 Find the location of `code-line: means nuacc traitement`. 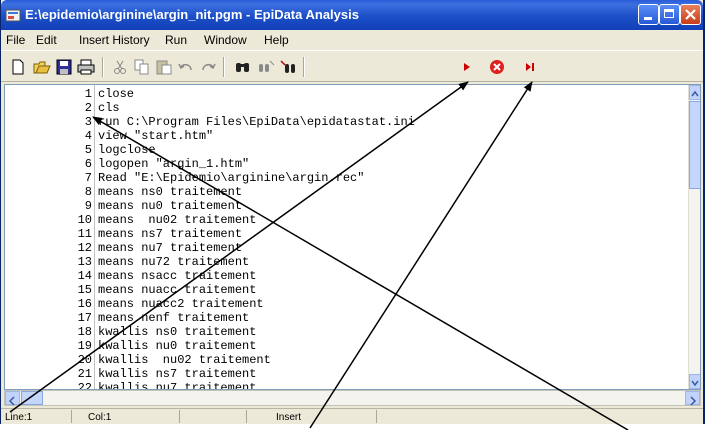

code-line: means nuacc traitement is located at coordinates (177, 290).